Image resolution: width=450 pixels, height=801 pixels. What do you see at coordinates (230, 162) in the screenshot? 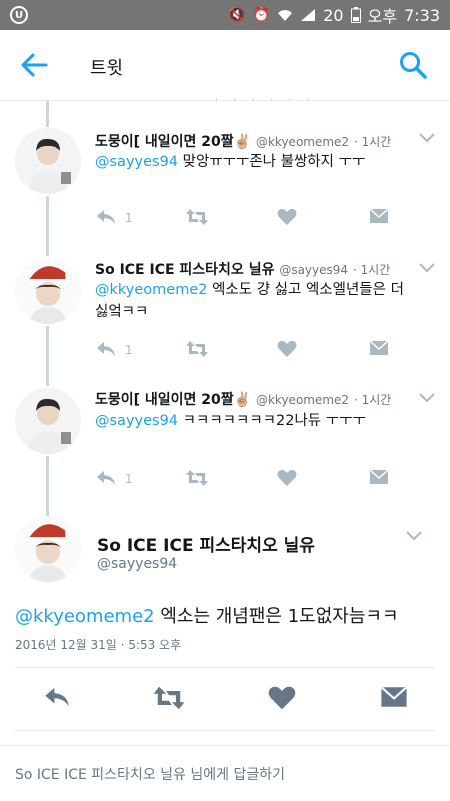
I see `tweet-text: @sayyes94 맞앙ㅠㅜㅜ존나 불쌍하지 ㅜㅜ` at bounding box center [230, 162].